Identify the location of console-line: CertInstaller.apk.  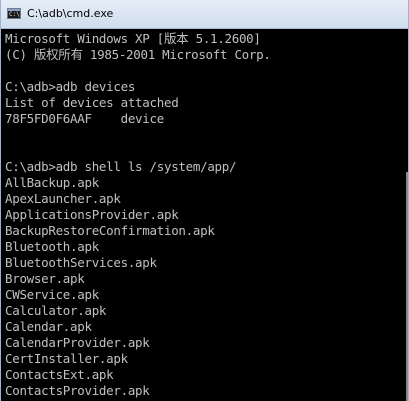
(66, 358).